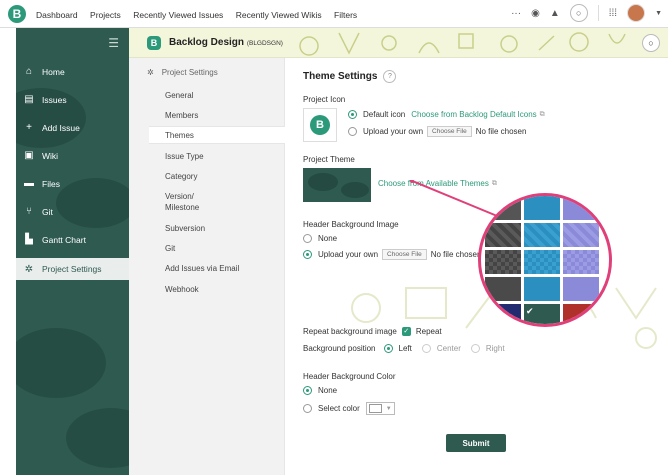  What do you see at coordinates (307, 254) in the screenshot?
I see `bg-image-upload-radio` at bounding box center [307, 254].